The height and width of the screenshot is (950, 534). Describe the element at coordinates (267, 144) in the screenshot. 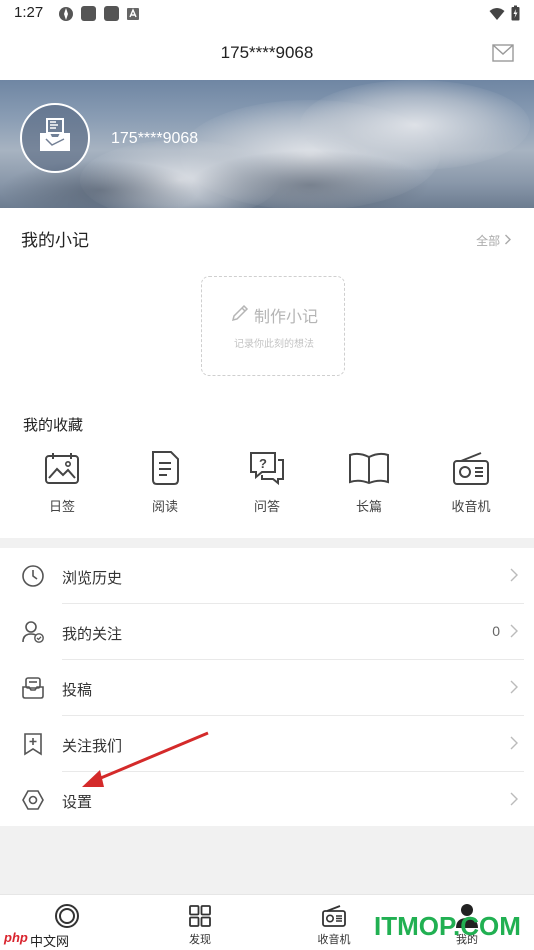

I see `profile-banner: 175****9068` at that location.